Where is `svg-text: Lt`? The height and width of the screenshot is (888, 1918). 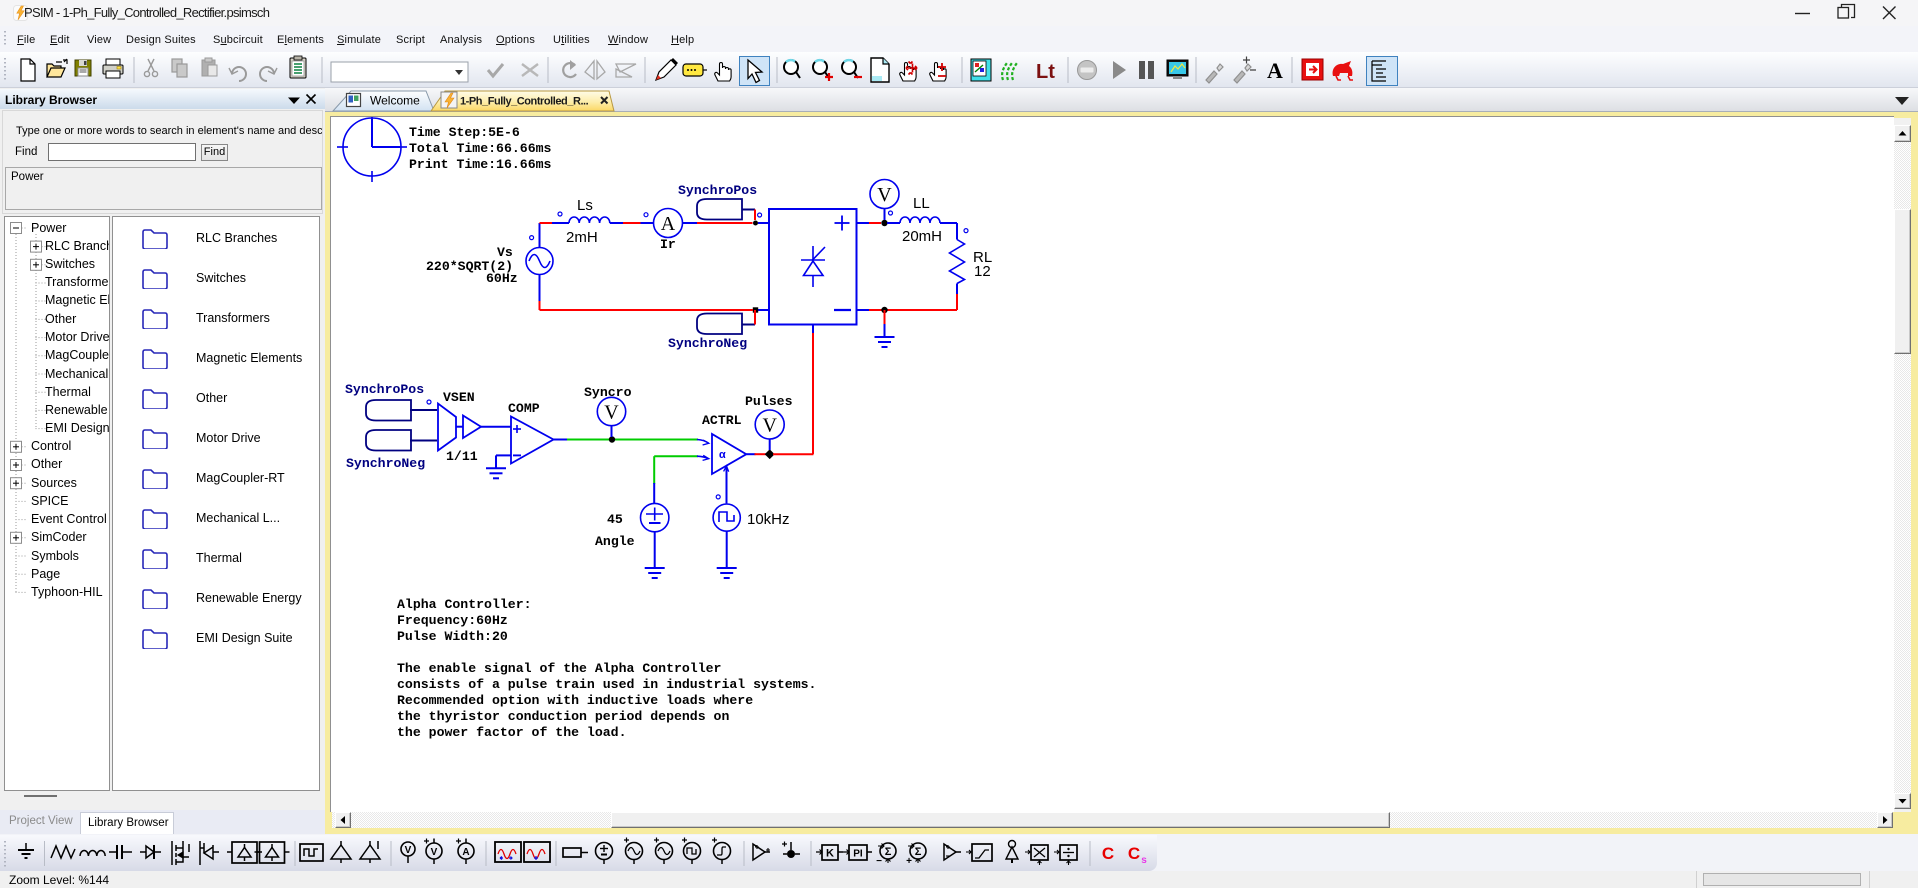 svg-text: Lt is located at coordinates (1045, 72).